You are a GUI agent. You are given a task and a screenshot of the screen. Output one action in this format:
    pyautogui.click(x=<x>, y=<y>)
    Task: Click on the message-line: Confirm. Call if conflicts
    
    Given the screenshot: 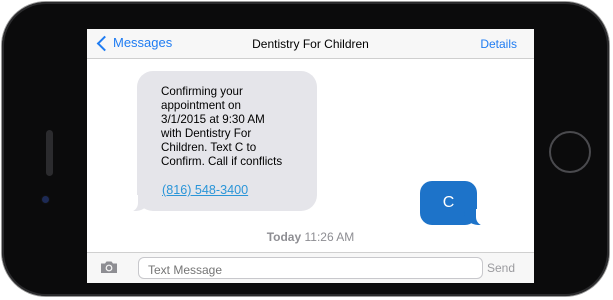 What is the action you would take?
    pyautogui.click(x=222, y=161)
    